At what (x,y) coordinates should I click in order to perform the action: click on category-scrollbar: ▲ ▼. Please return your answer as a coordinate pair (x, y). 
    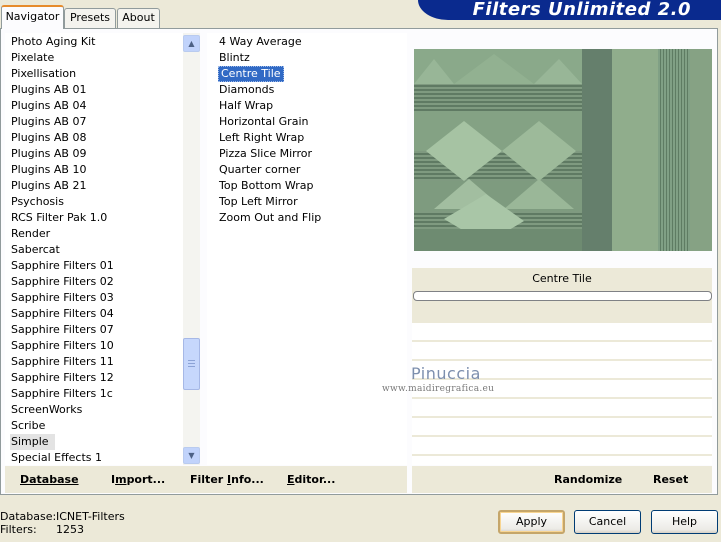
    Looking at the image, I should click on (191, 249).